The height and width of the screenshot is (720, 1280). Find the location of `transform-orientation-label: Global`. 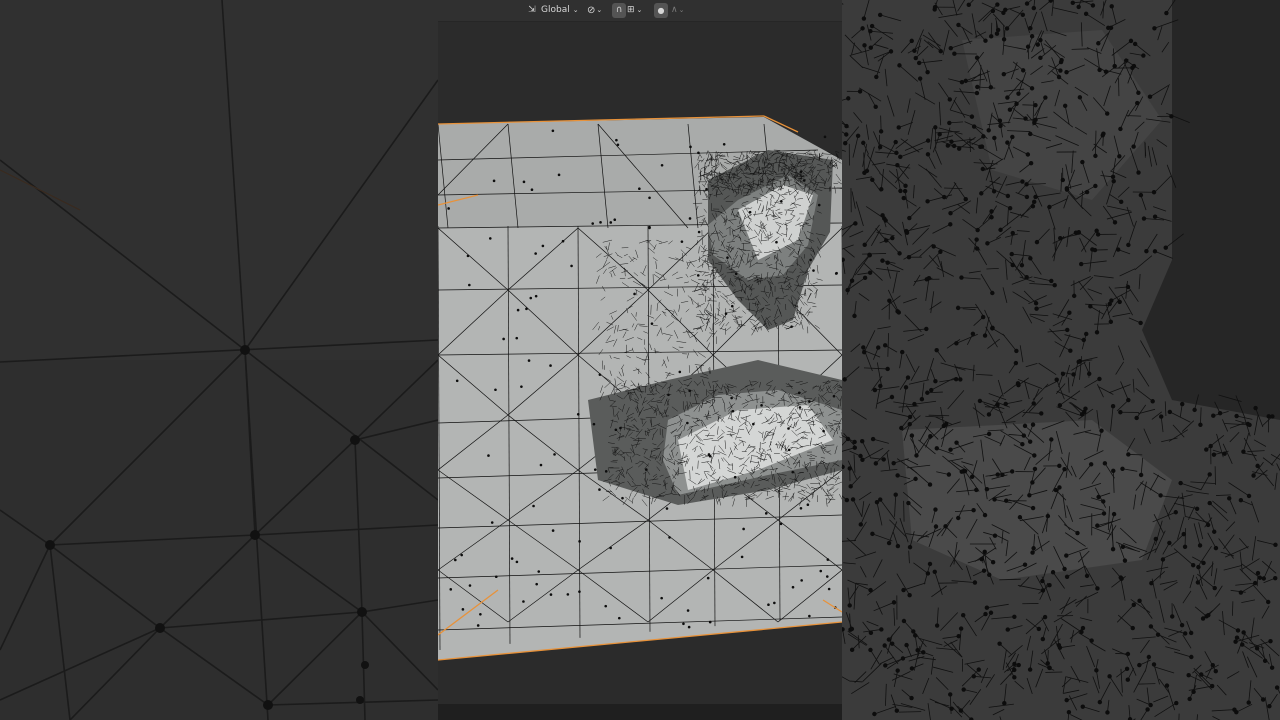

transform-orientation-label: Global is located at coordinates (555, 10).